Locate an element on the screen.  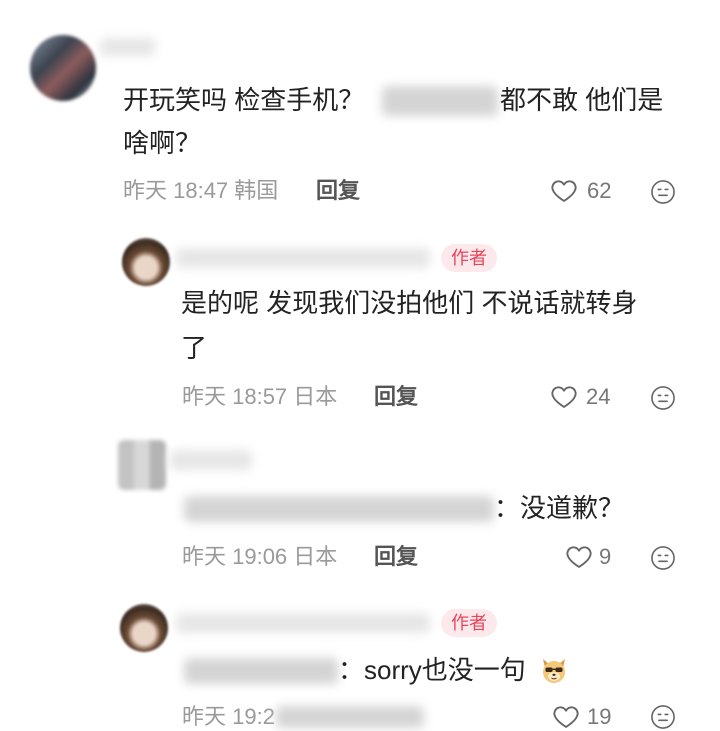
comment-text: ：没道歉？ is located at coordinates (559, 508).